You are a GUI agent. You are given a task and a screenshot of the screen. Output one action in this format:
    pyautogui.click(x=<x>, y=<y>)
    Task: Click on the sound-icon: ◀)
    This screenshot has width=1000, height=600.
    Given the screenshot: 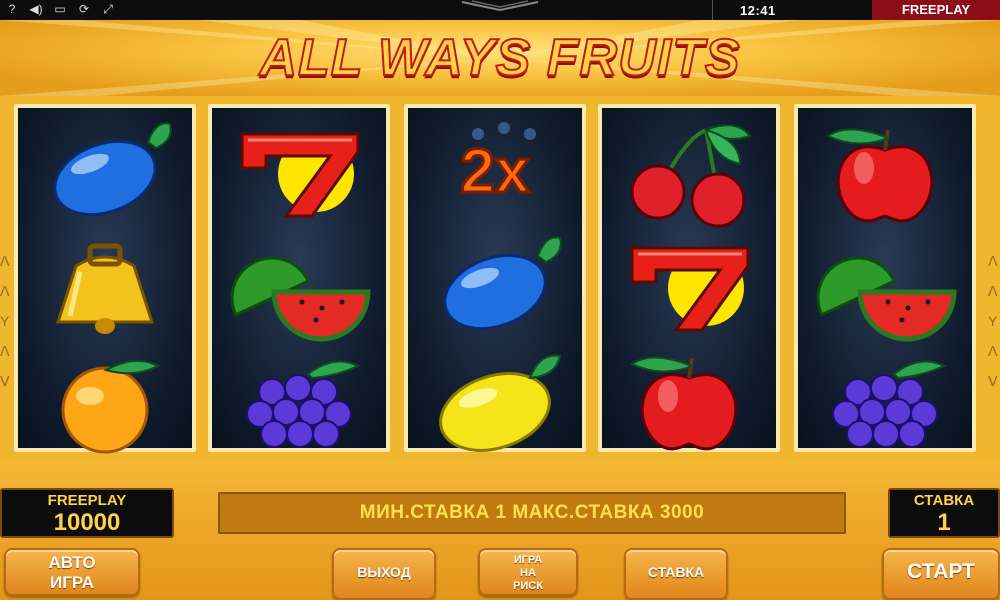 What is the action you would take?
    pyautogui.click(x=36, y=9)
    